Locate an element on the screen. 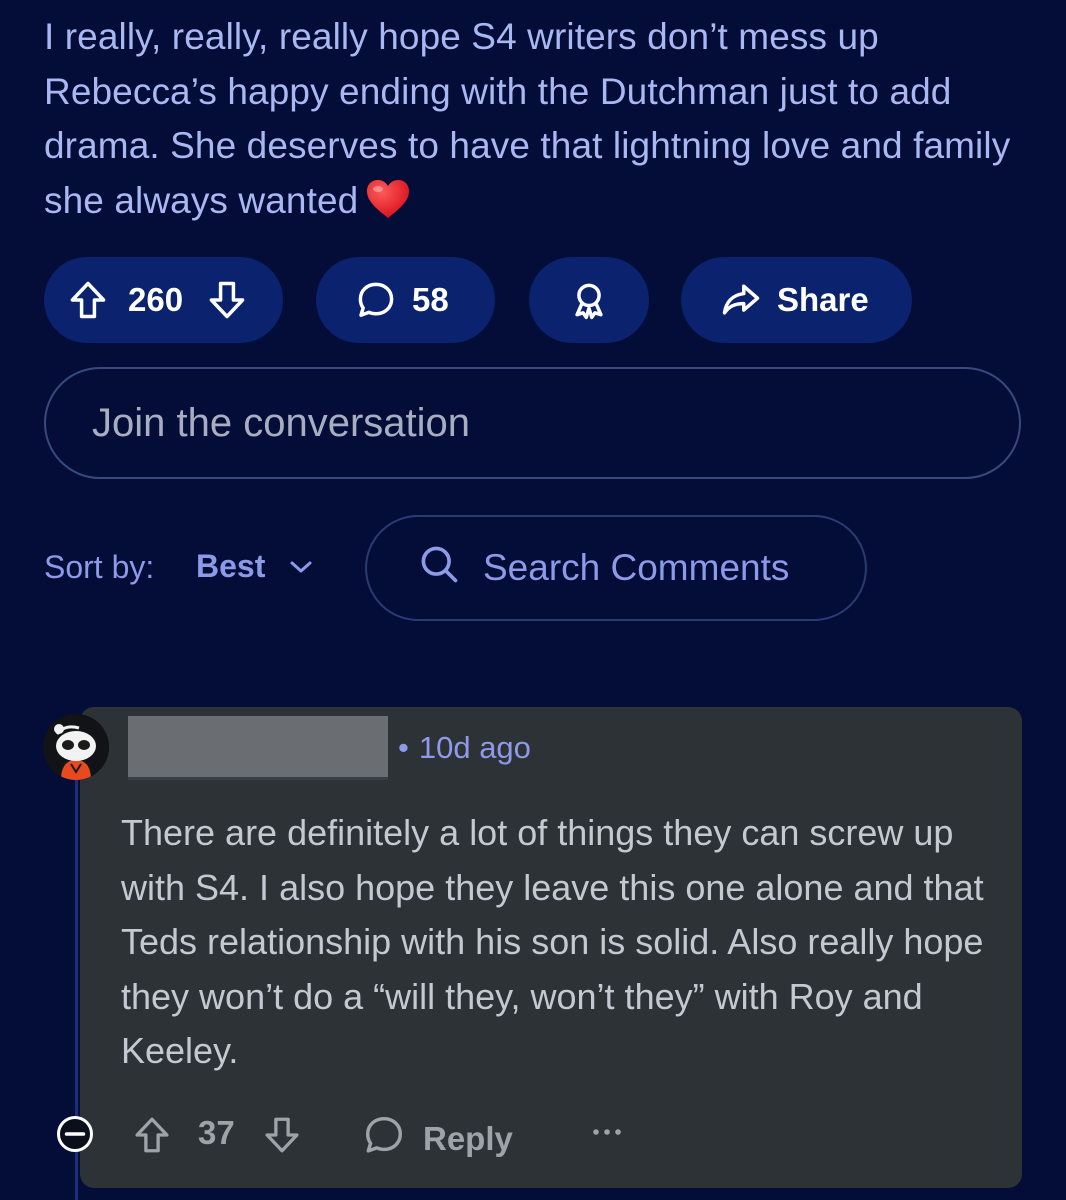 This screenshot has height=1200, width=1066. comment-meta: • 10d ago is located at coordinates (464, 748).